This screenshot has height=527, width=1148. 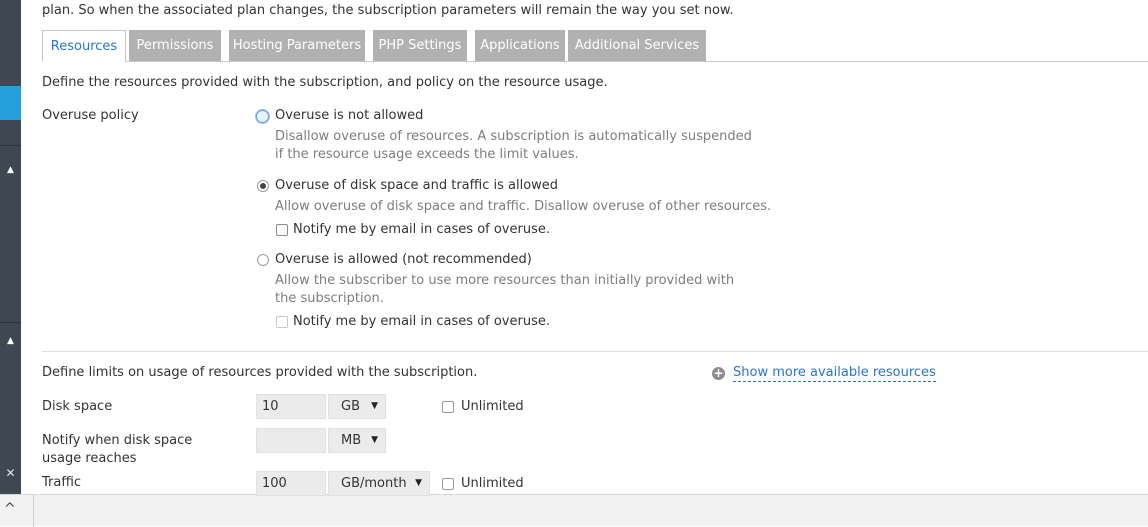 What do you see at coordinates (492, 483) in the screenshot?
I see `traffic-unlimited-label: Unlimited` at bounding box center [492, 483].